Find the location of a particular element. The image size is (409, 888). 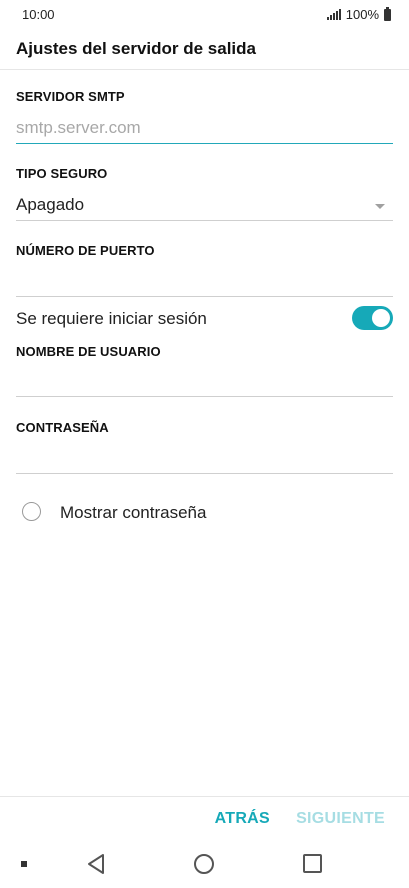

password-input is located at coordinates (204, 459).